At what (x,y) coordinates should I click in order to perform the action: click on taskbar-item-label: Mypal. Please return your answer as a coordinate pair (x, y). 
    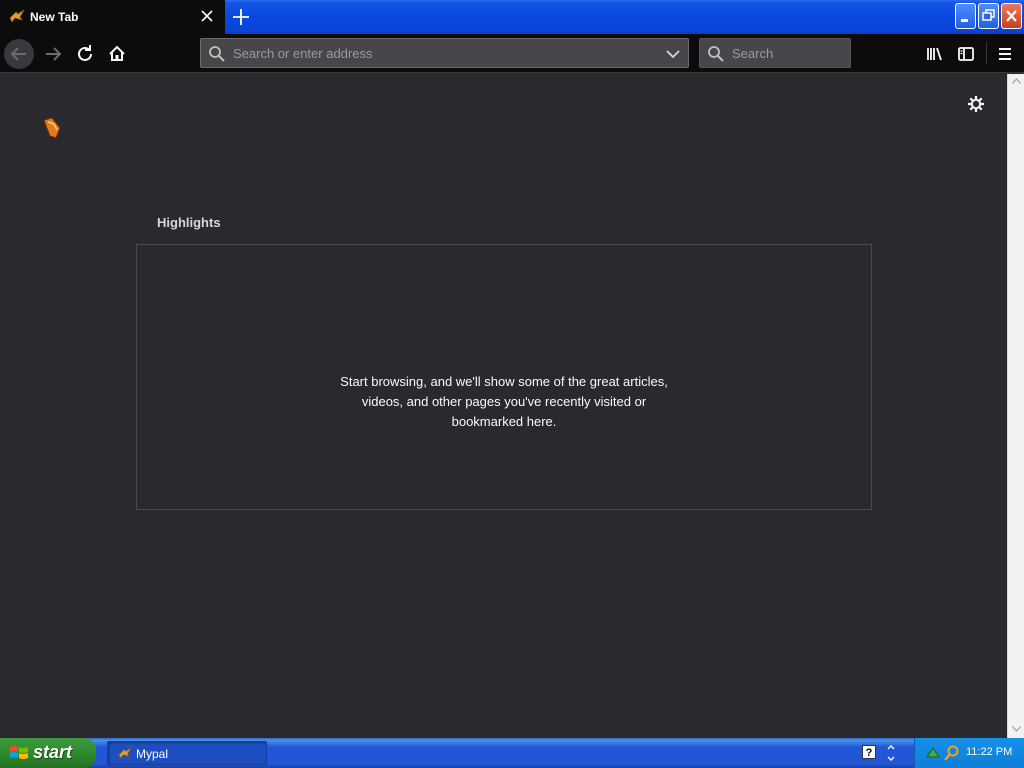
    Looking at the image, I should click on (152, 754).